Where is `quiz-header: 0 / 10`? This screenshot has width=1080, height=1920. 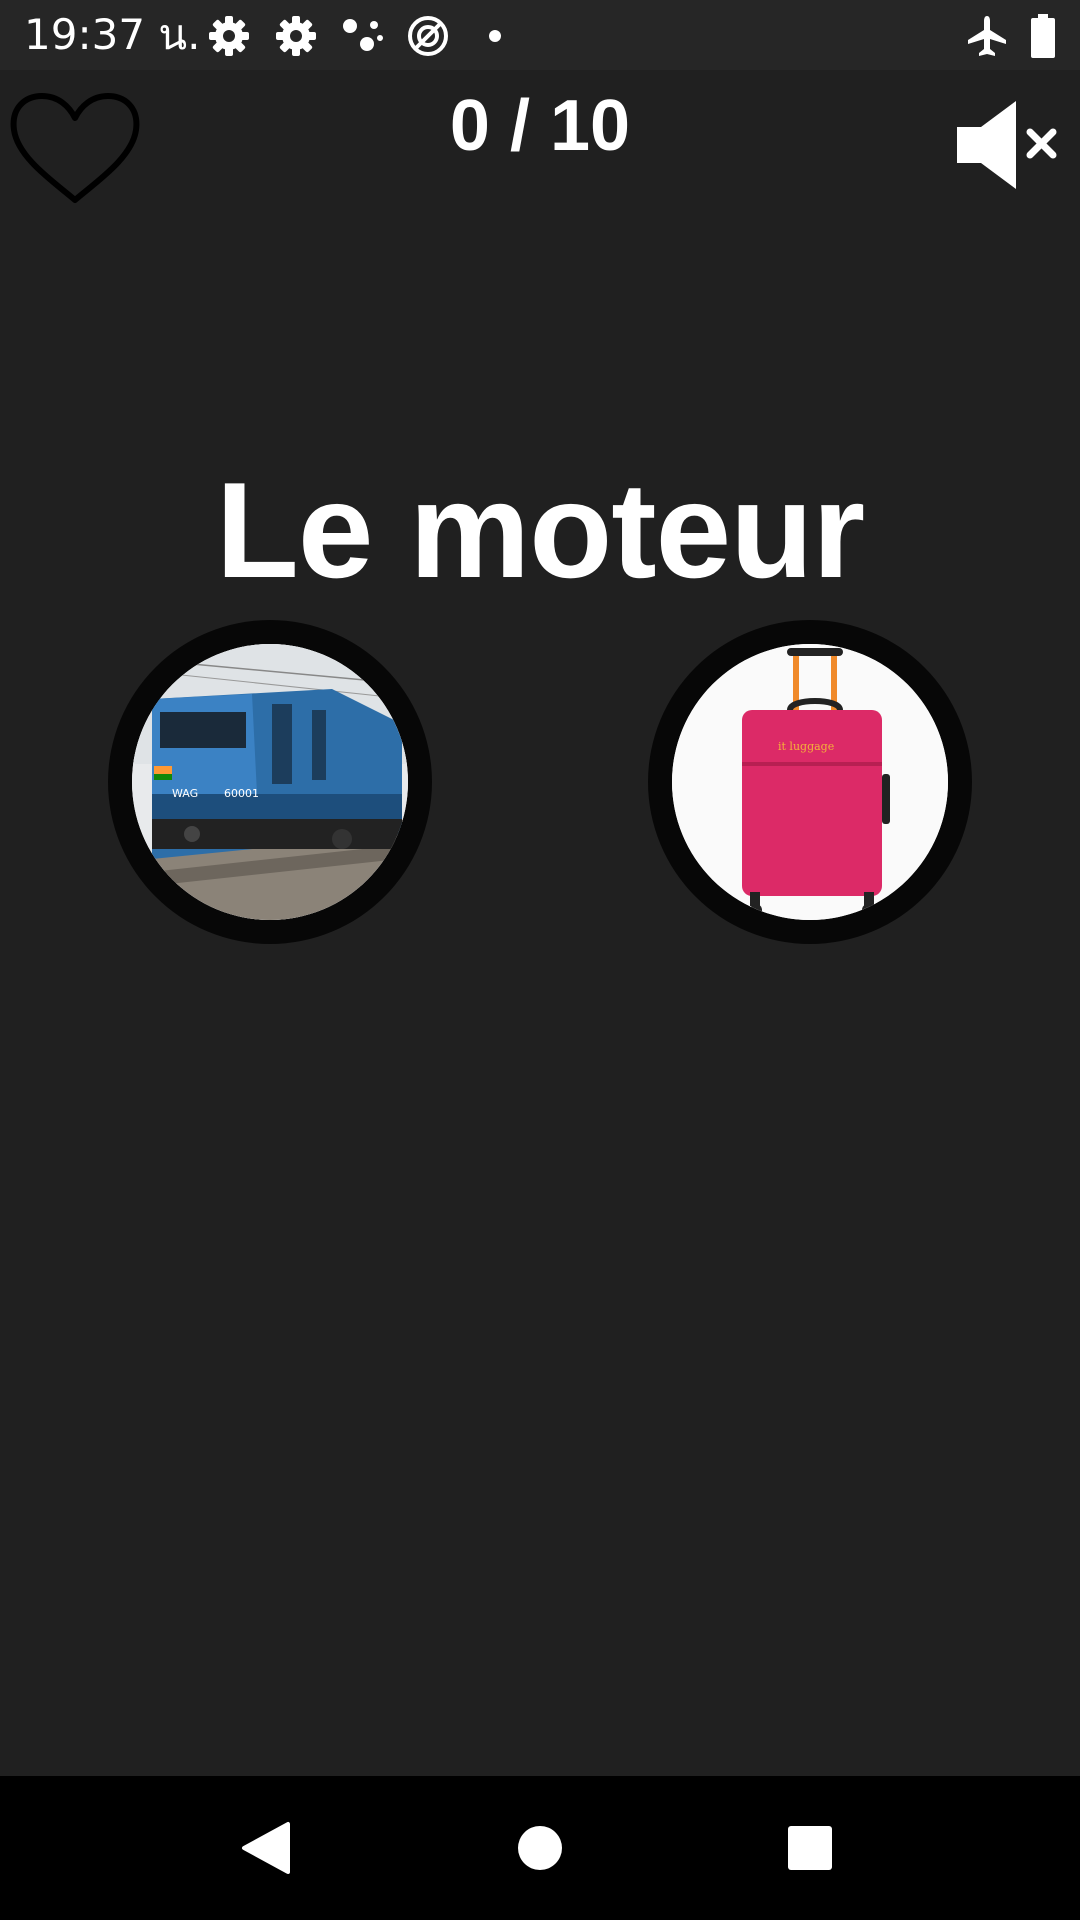
quiz-header: 0 / 10 is located at coordinates (540, 145).